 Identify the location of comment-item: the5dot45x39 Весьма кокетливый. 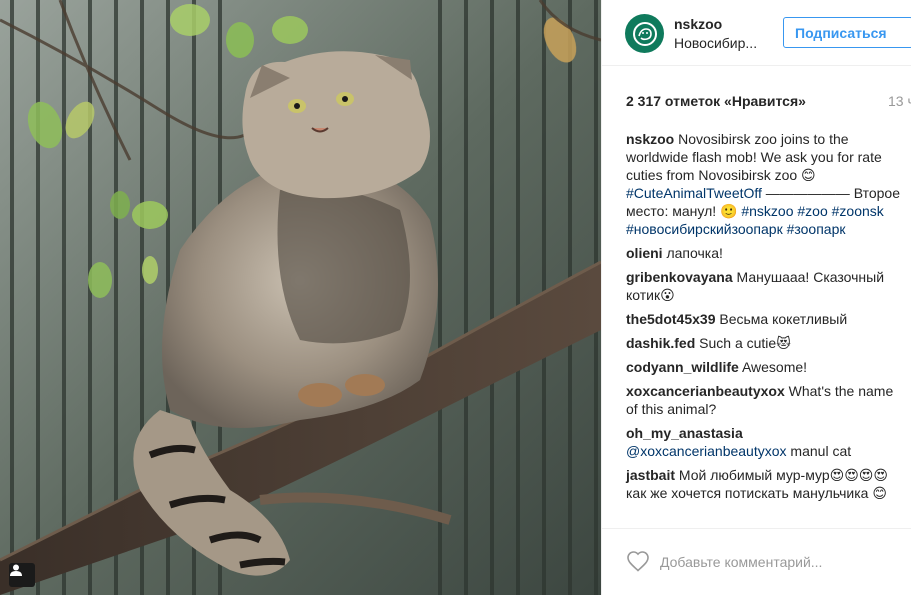
(764, 319).